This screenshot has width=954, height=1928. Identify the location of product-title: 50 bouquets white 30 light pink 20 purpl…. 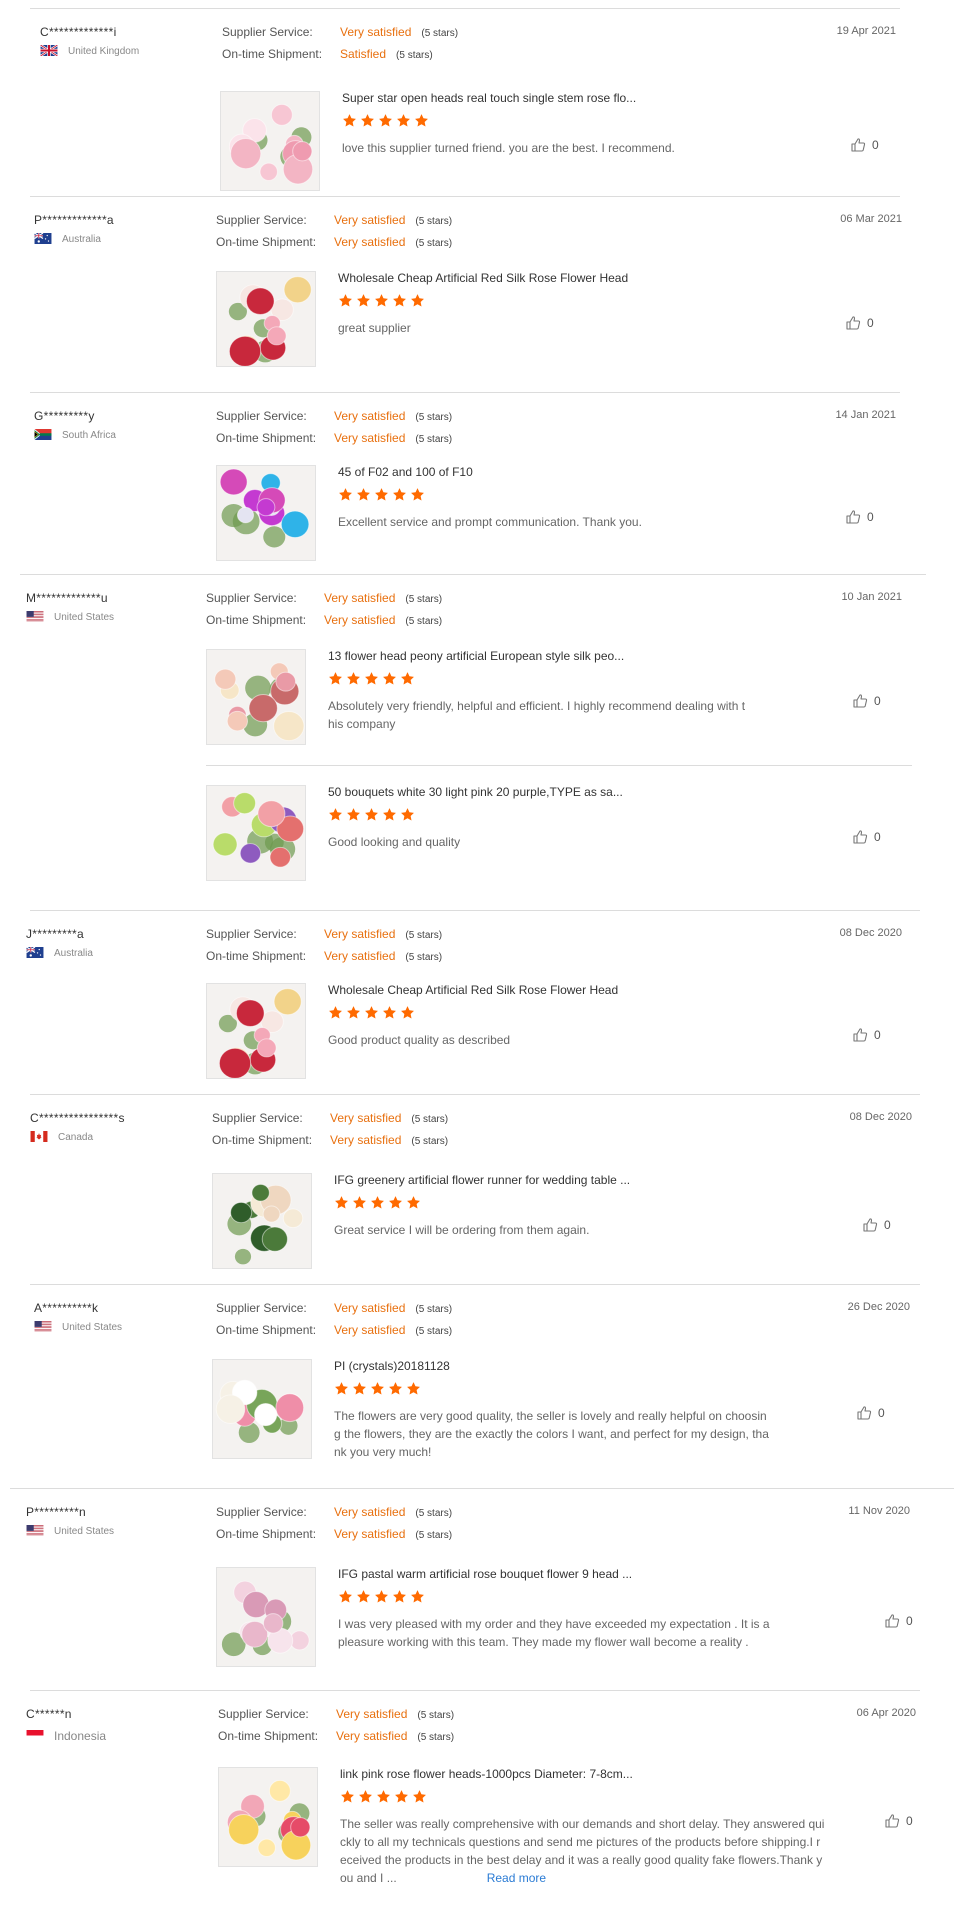
(475, 792).